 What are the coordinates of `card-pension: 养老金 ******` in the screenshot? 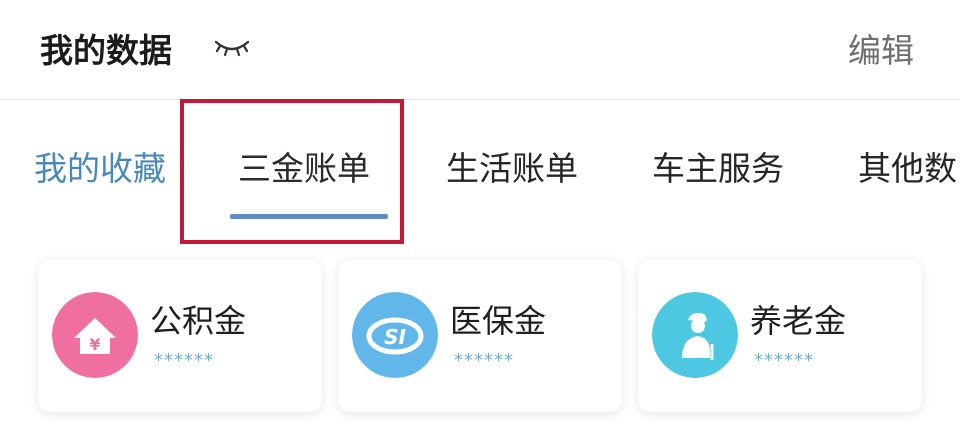 It's located at (780, 336).